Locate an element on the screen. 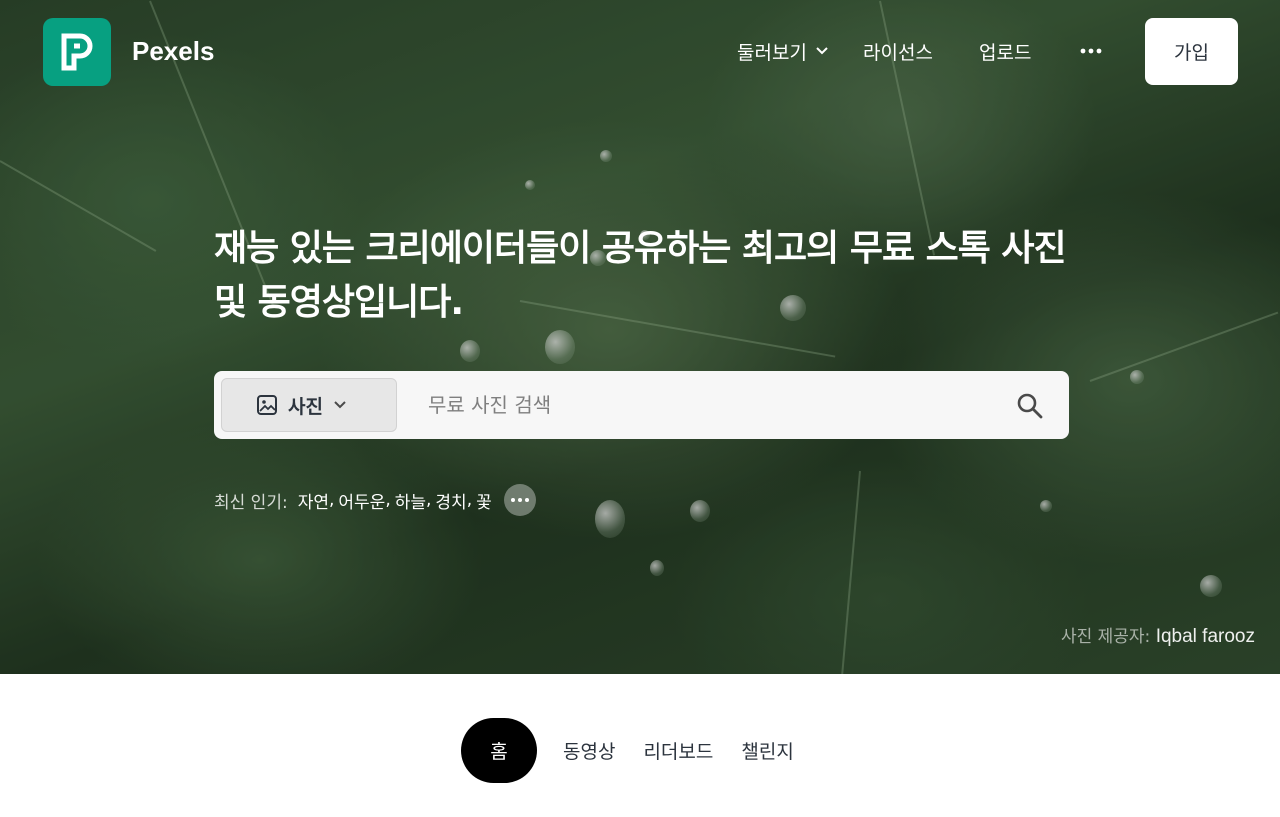 The height and width of the screenshot is (817, 1280). more-horizontal-icon is located at coordinates (1091, 51).